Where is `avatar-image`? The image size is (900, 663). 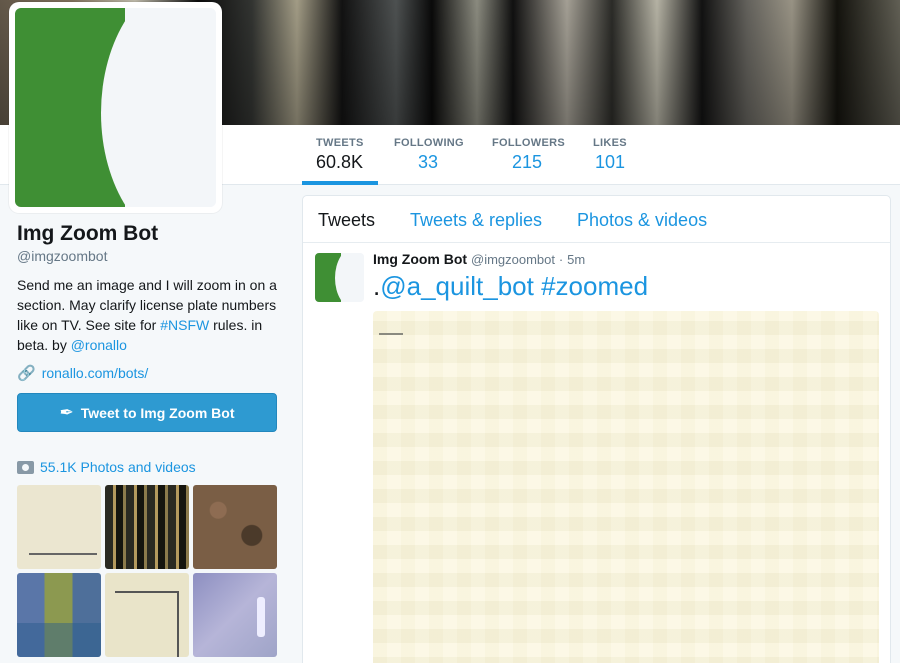 avatar-image is located at coordinates (115, 107).